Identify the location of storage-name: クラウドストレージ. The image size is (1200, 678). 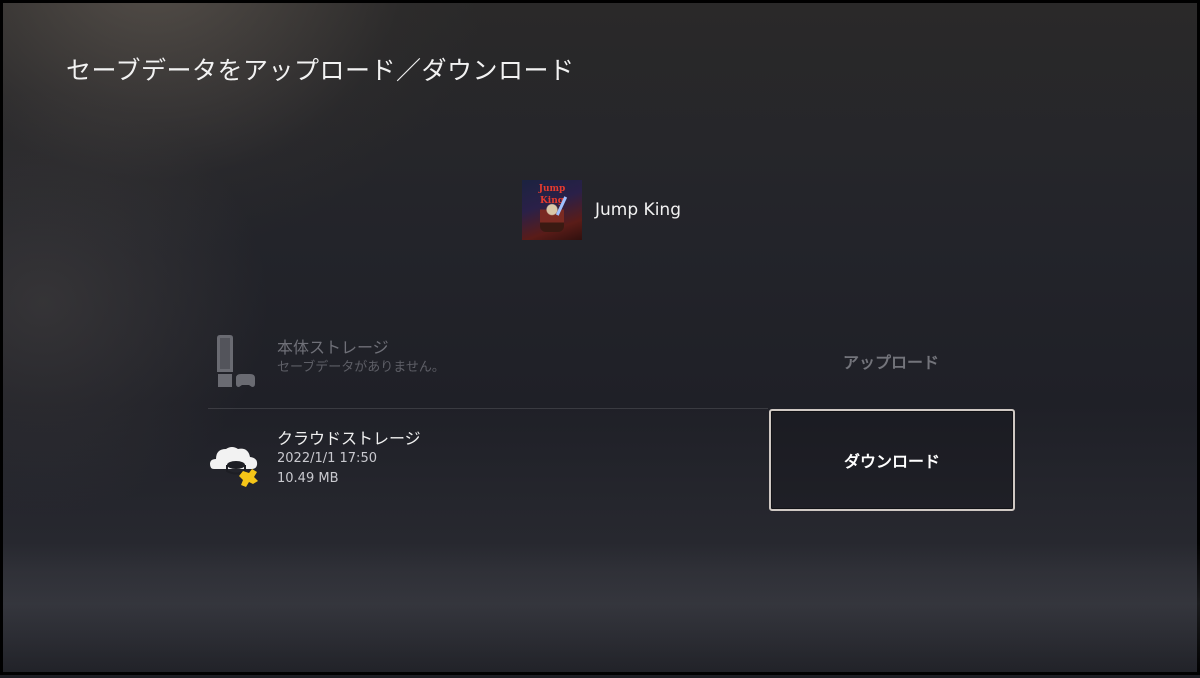
(349, 438).